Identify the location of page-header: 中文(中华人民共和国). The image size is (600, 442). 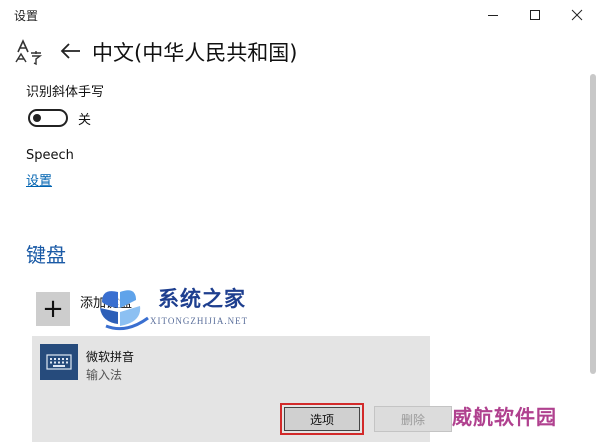
(300, 52).